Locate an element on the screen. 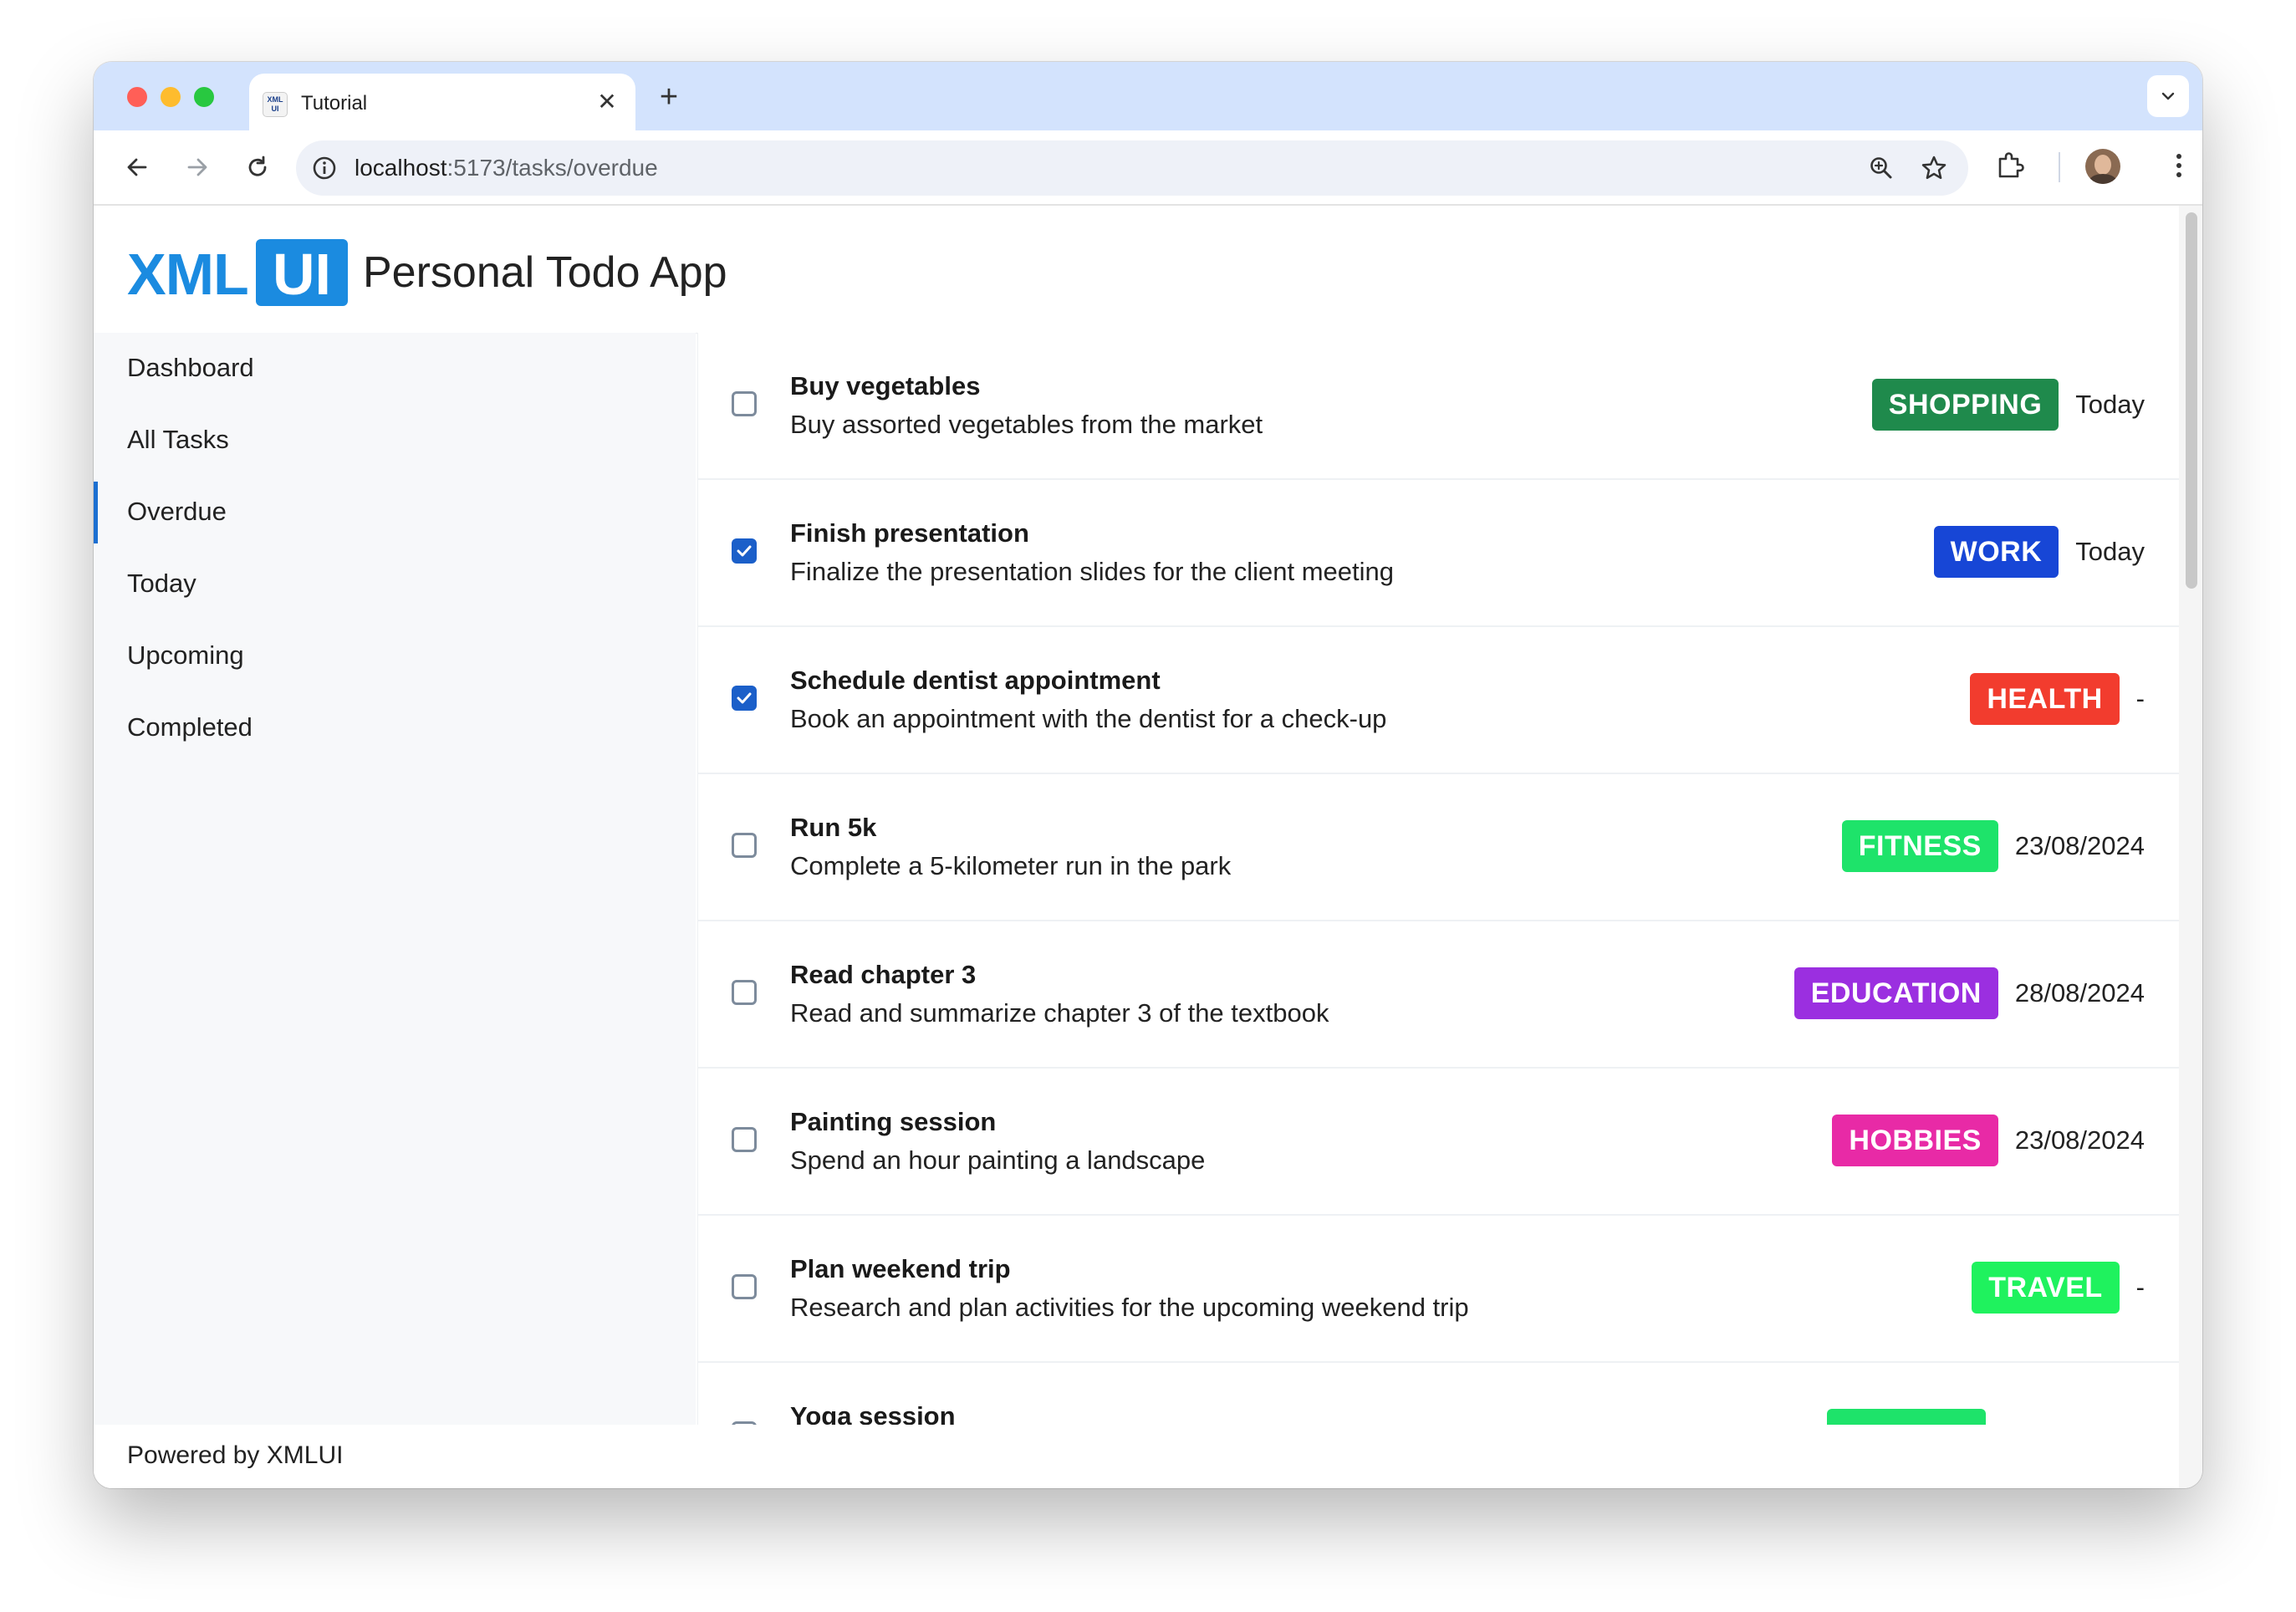 This screenshot has height=1612, width=2296. category-badge: SHOPPING is located at coordinates (1965, 405).